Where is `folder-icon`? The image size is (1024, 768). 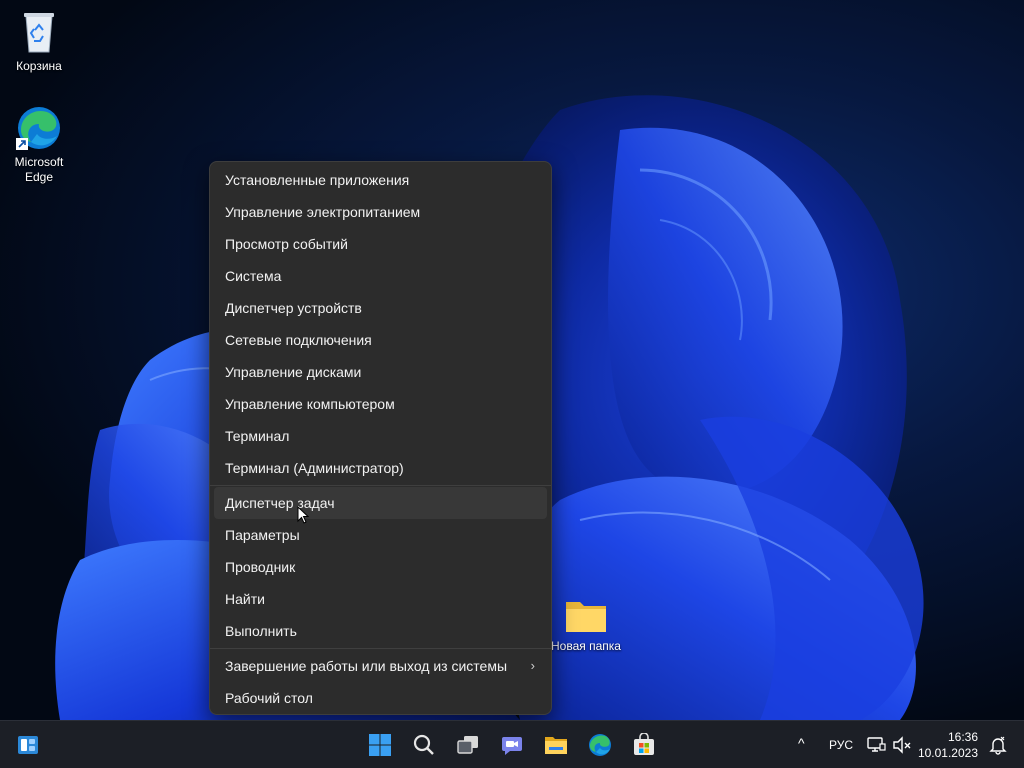 folder-icon is located at coordinates (586, 616).